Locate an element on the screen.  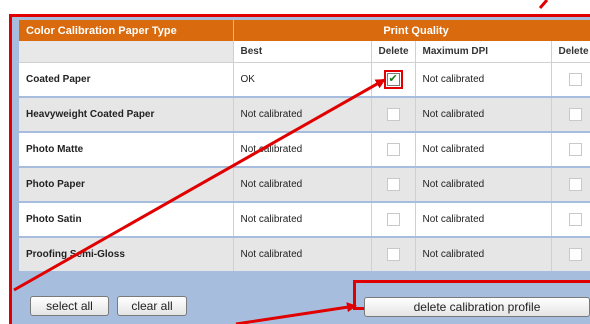
select-all-button: select all is located at coordinates (69, 306).